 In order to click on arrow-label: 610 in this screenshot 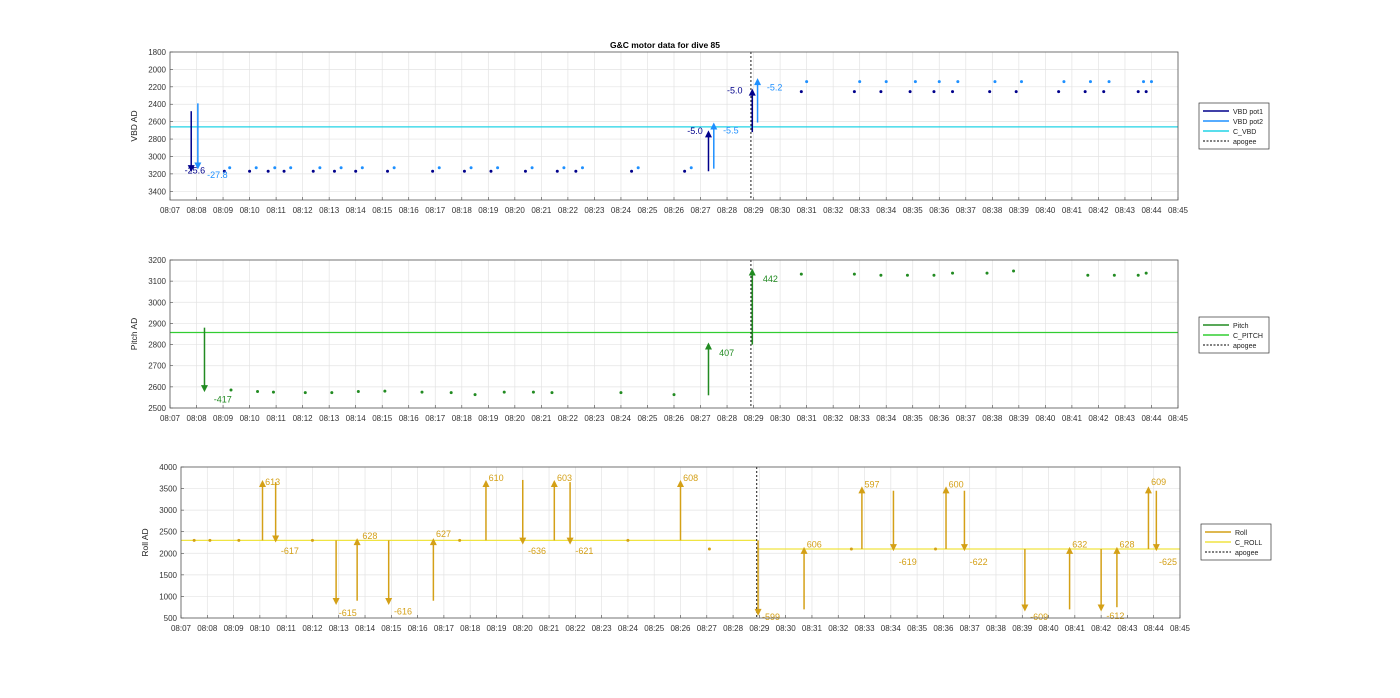, I will do `click(496, 478)`.